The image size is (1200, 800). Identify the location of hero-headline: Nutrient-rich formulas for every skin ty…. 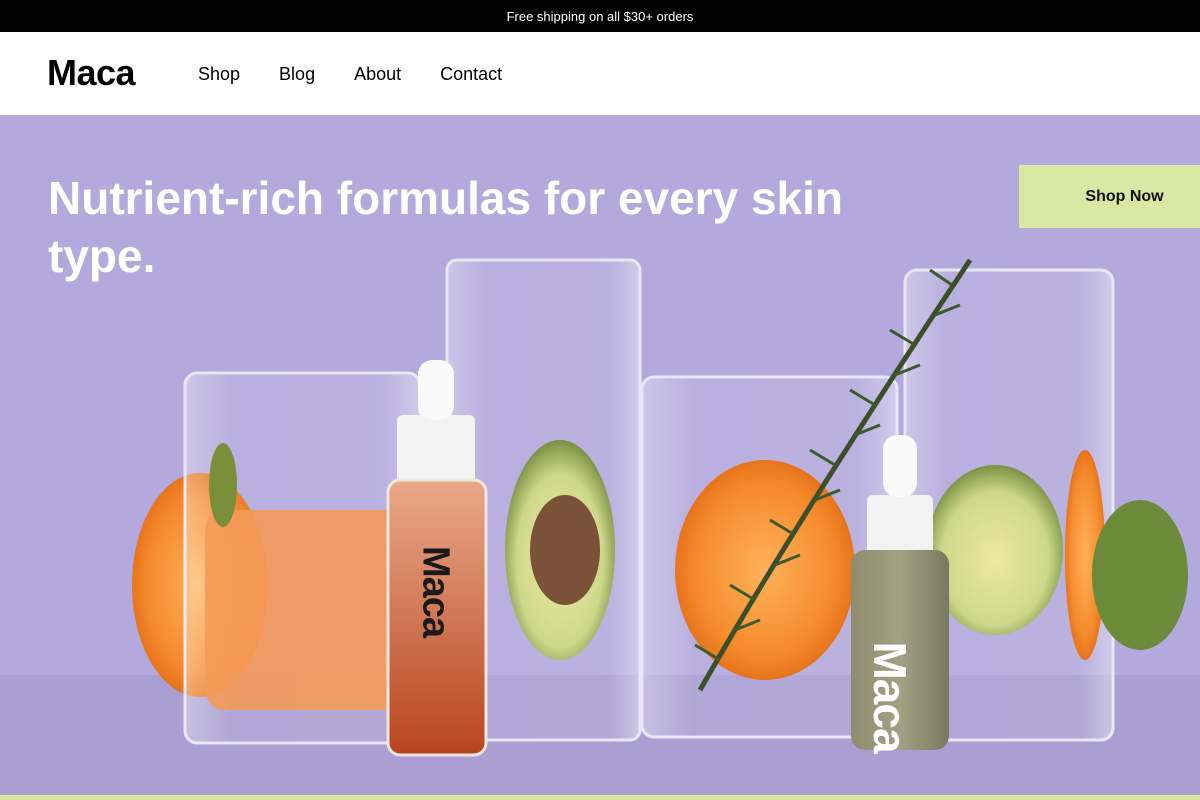
(445, 227).